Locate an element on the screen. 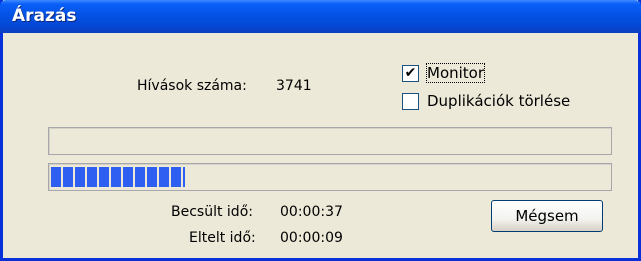 Image resolution: width=641 pixels, height=261 pixels. dedup-option: Duplikációk törlése is located at coordinates (486, 101).